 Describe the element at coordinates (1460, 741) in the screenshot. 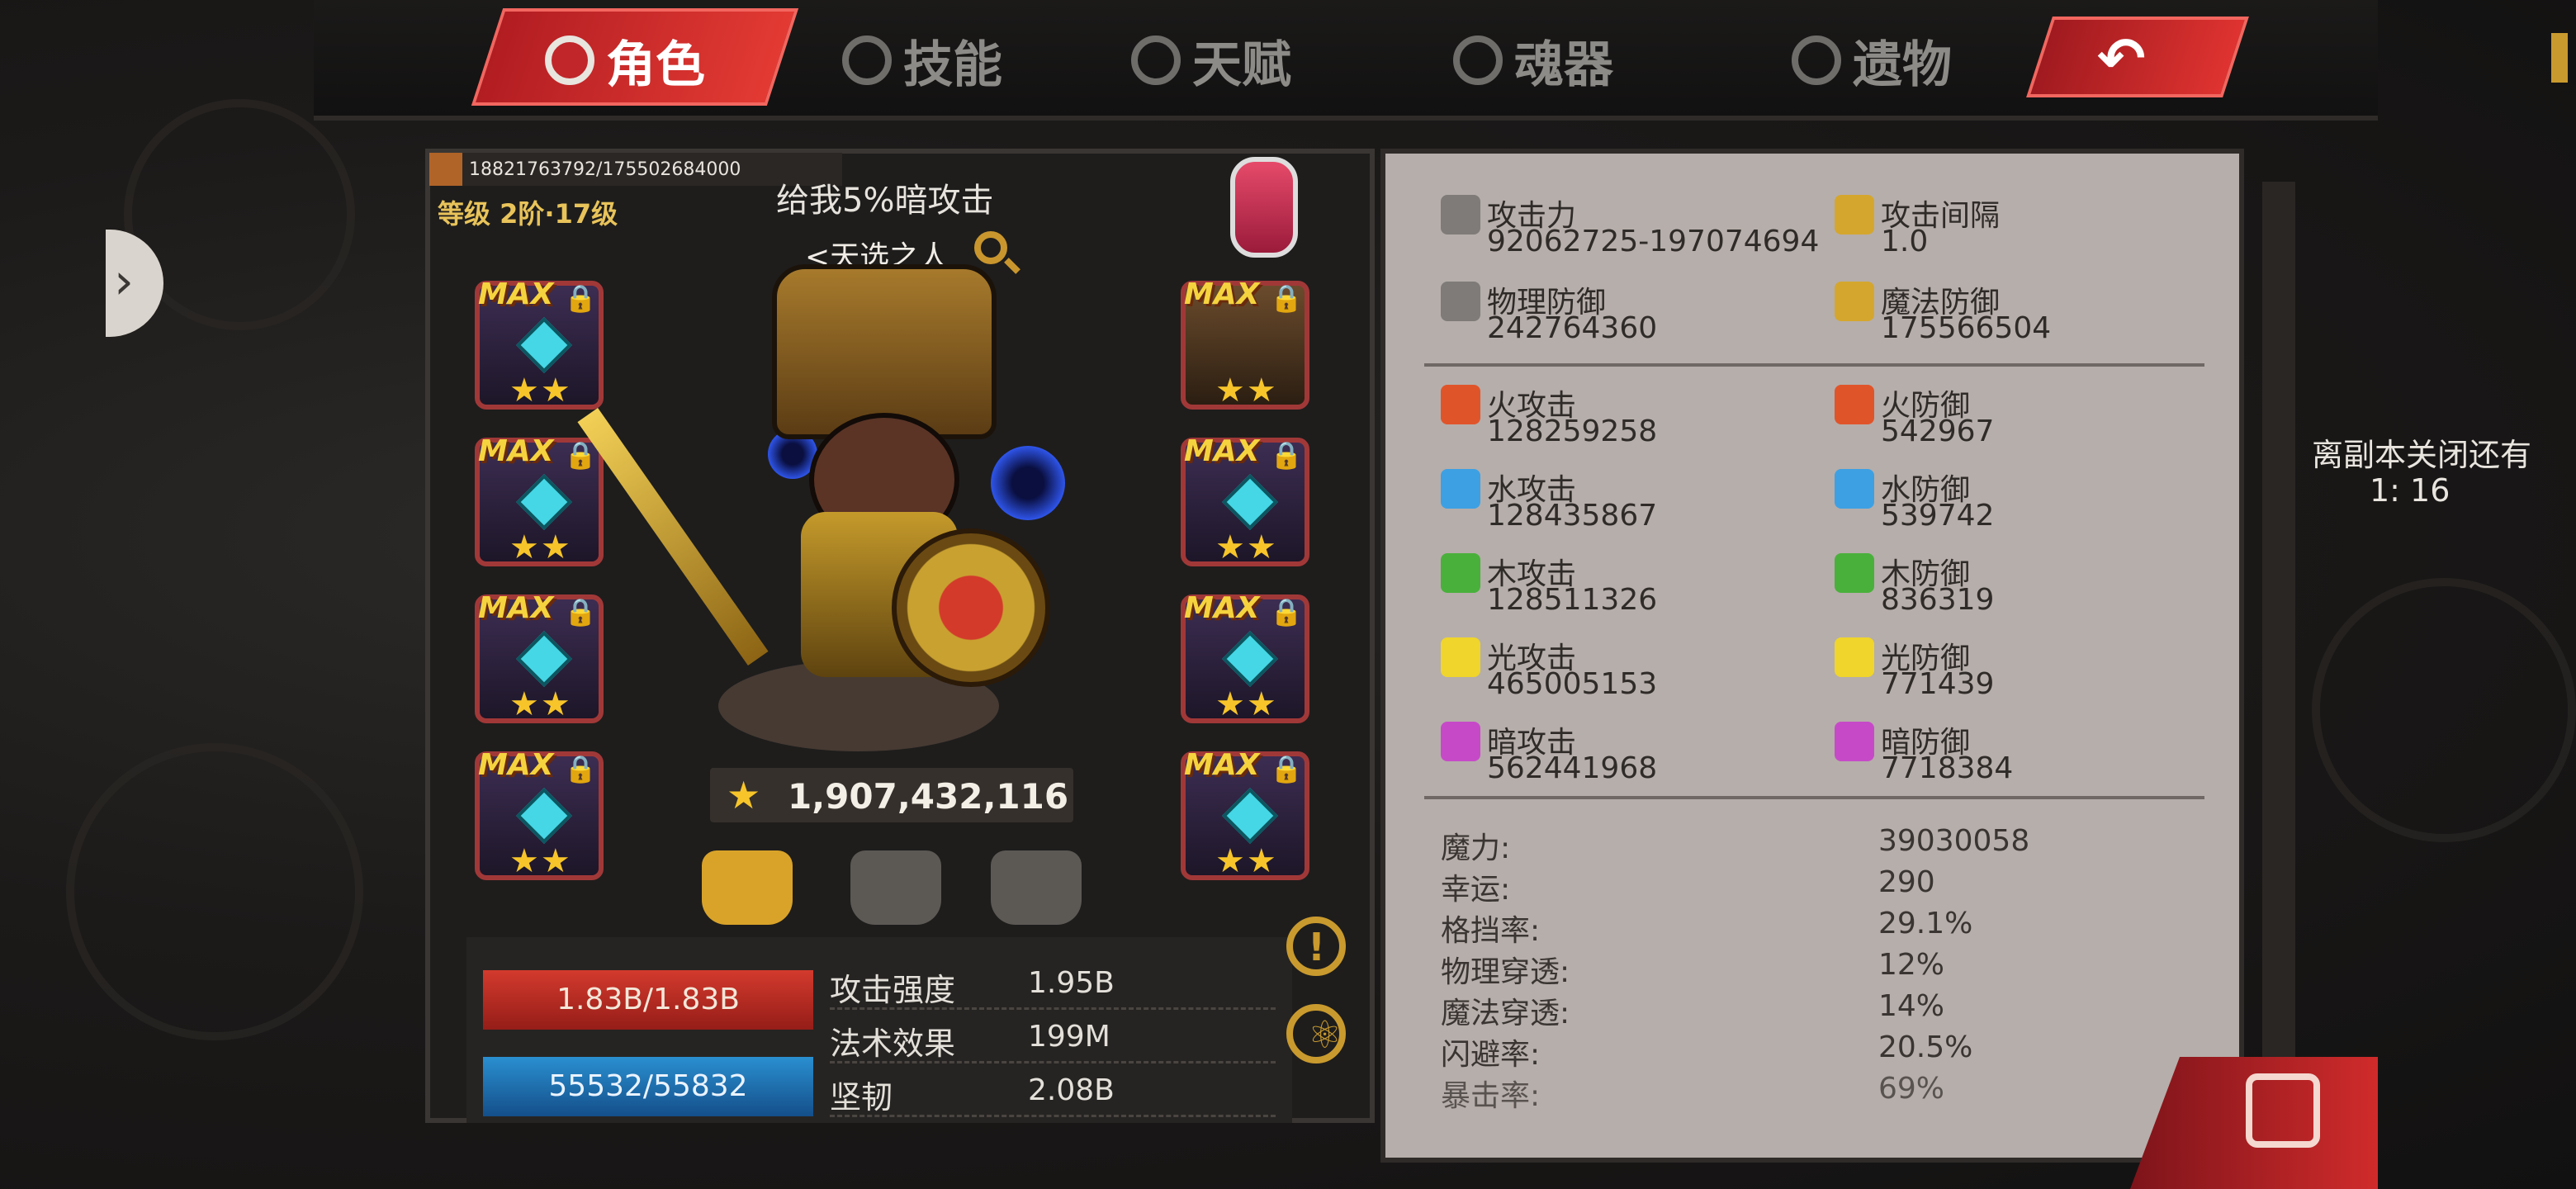

I see `dark-attack-icon` at that location.